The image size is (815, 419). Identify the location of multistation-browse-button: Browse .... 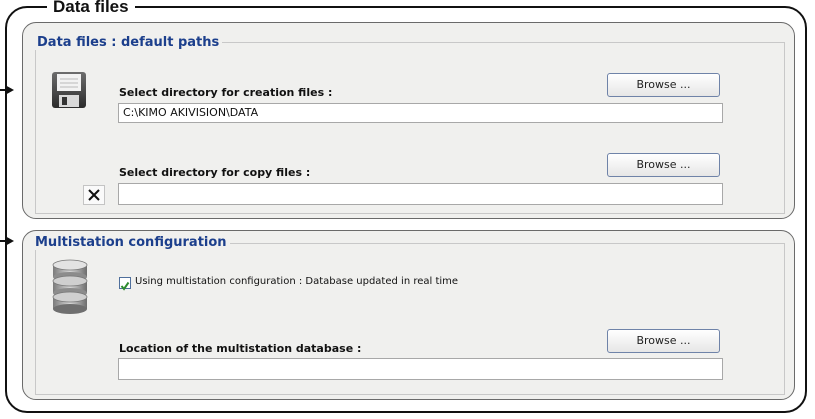
(663, 341).